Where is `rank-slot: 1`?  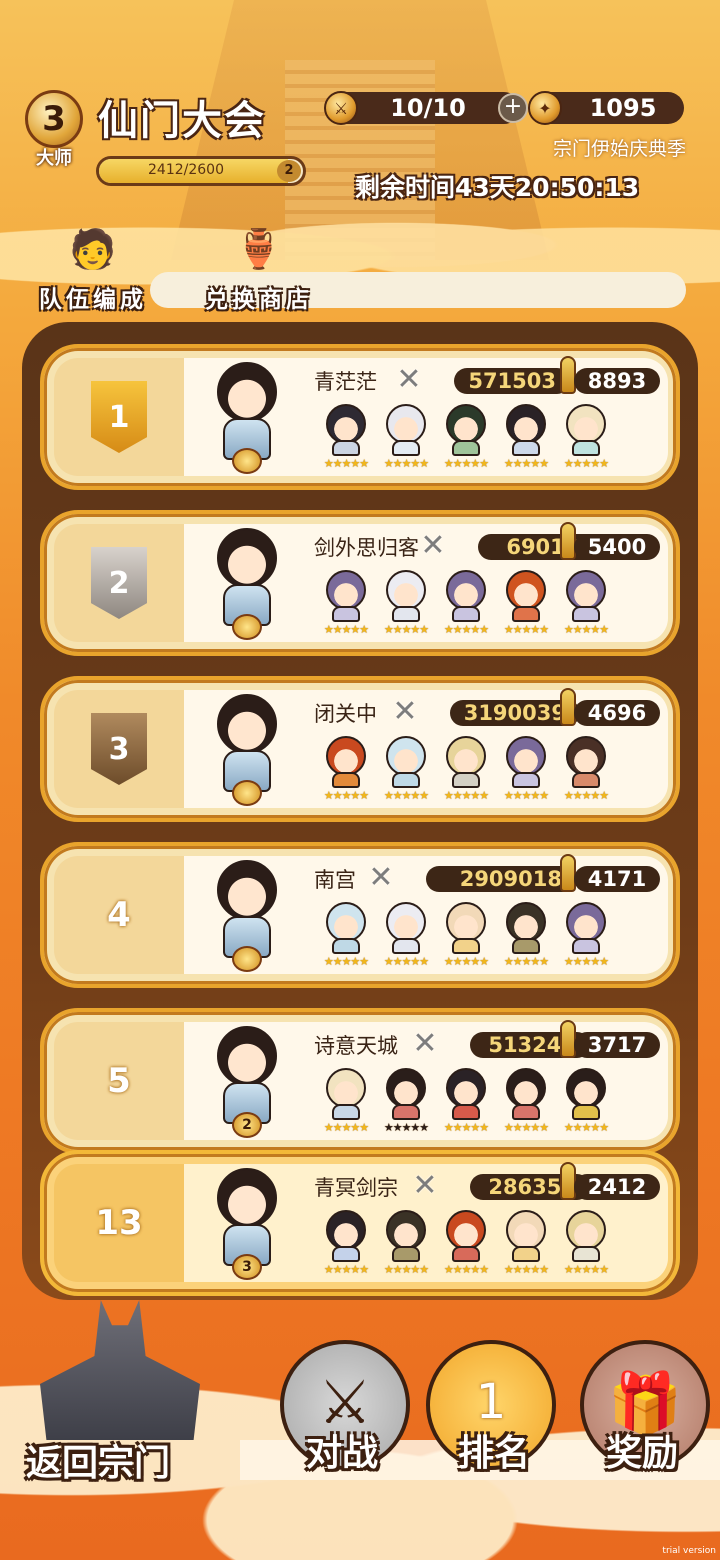 rank-slot: 1 is located at coordinates (119, 417).